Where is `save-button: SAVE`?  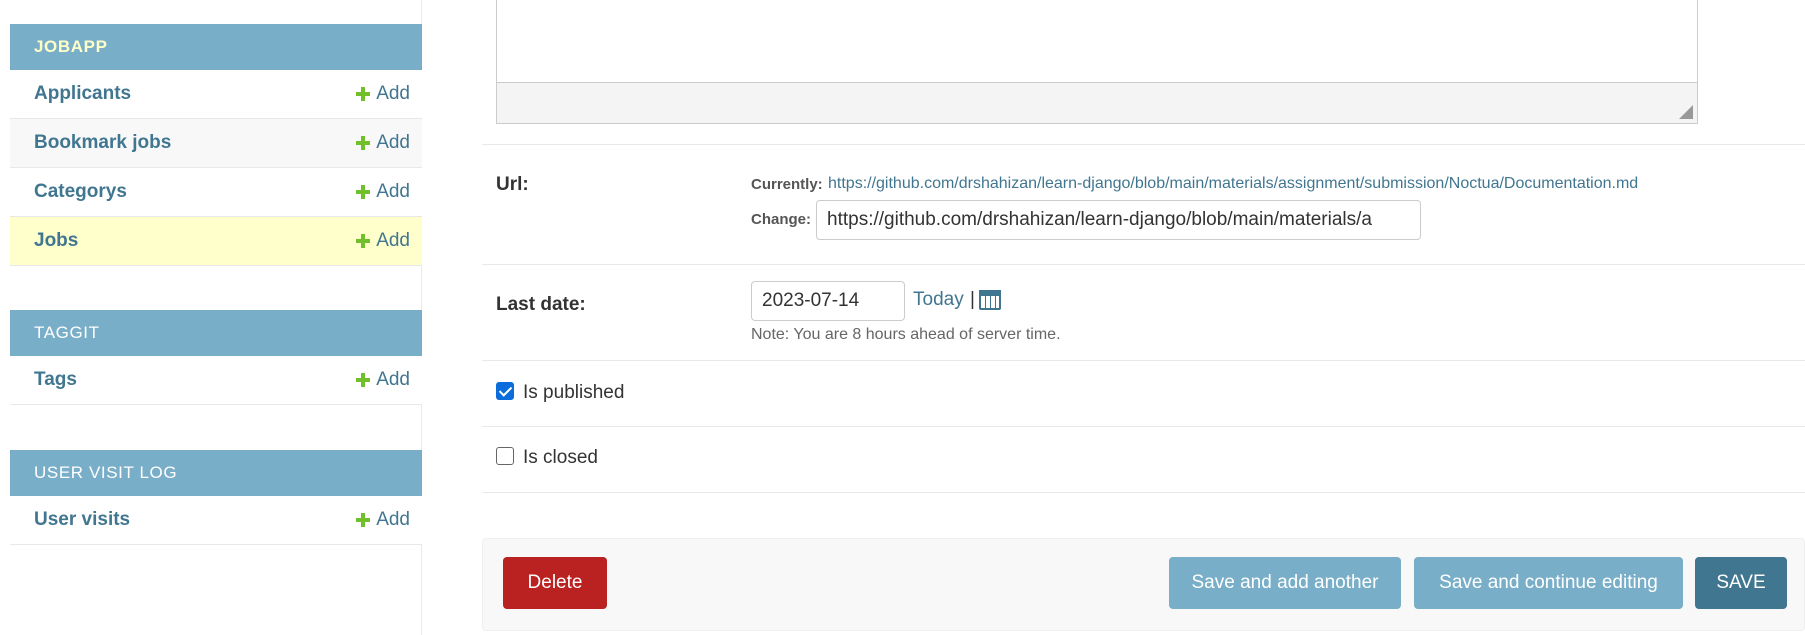 save-button: SAVE is located at coordinates (1741, 583).